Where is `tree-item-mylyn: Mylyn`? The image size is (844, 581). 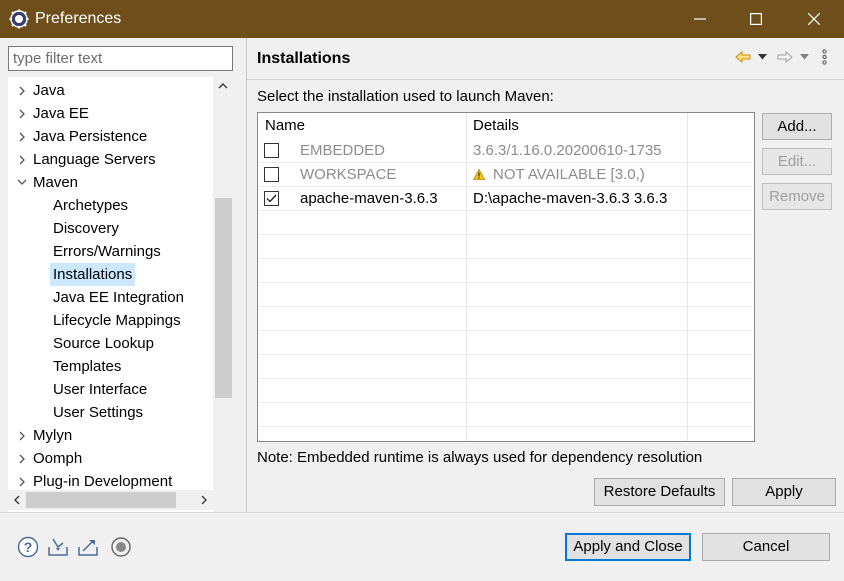 tree-item-mylyn: Mylyn is located at coordinates (110, 435).